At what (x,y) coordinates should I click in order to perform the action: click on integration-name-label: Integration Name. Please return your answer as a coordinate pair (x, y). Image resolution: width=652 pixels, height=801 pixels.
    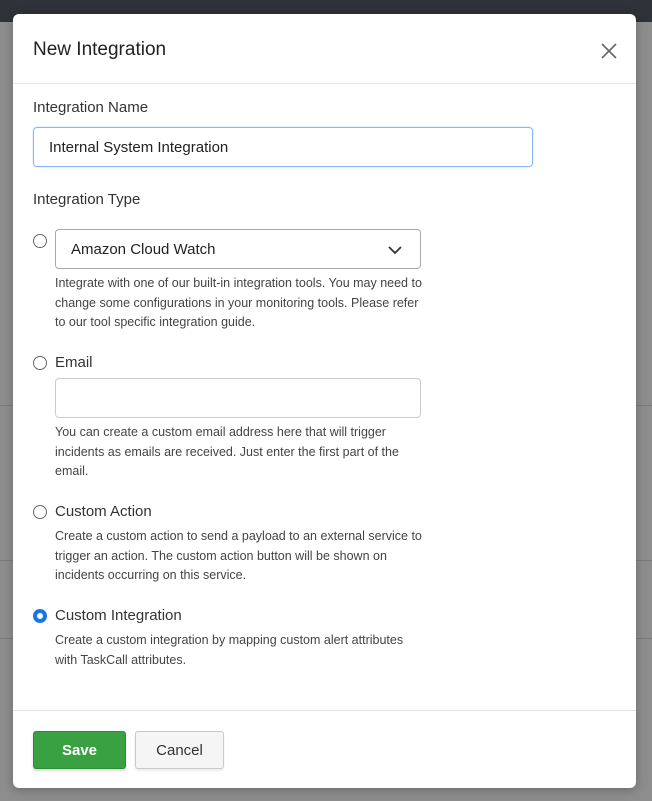
    Looking at the image, I should click on (91, 107).